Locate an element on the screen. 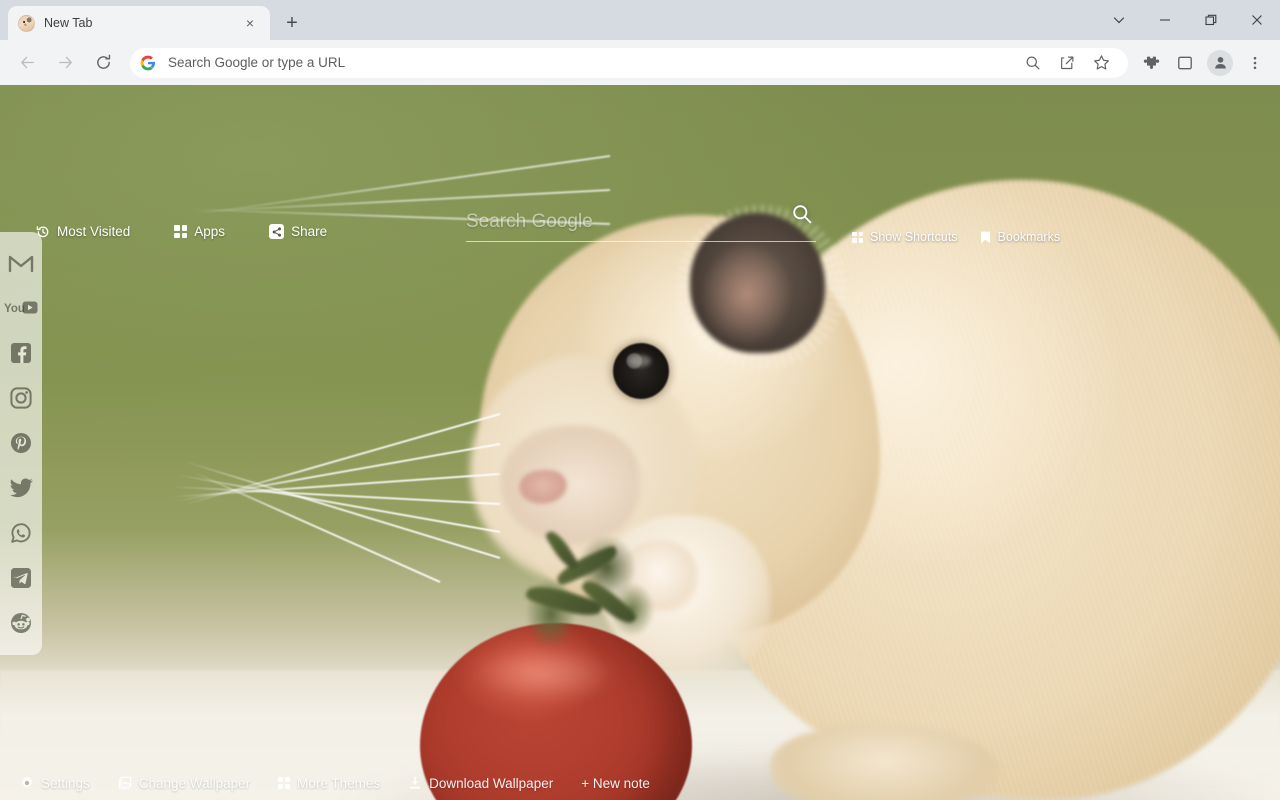 The height and width of the screenshot is (800, 1280). bottom-link-download-wallpaper: Download Wallpaper is located at coordinates (480, 783).